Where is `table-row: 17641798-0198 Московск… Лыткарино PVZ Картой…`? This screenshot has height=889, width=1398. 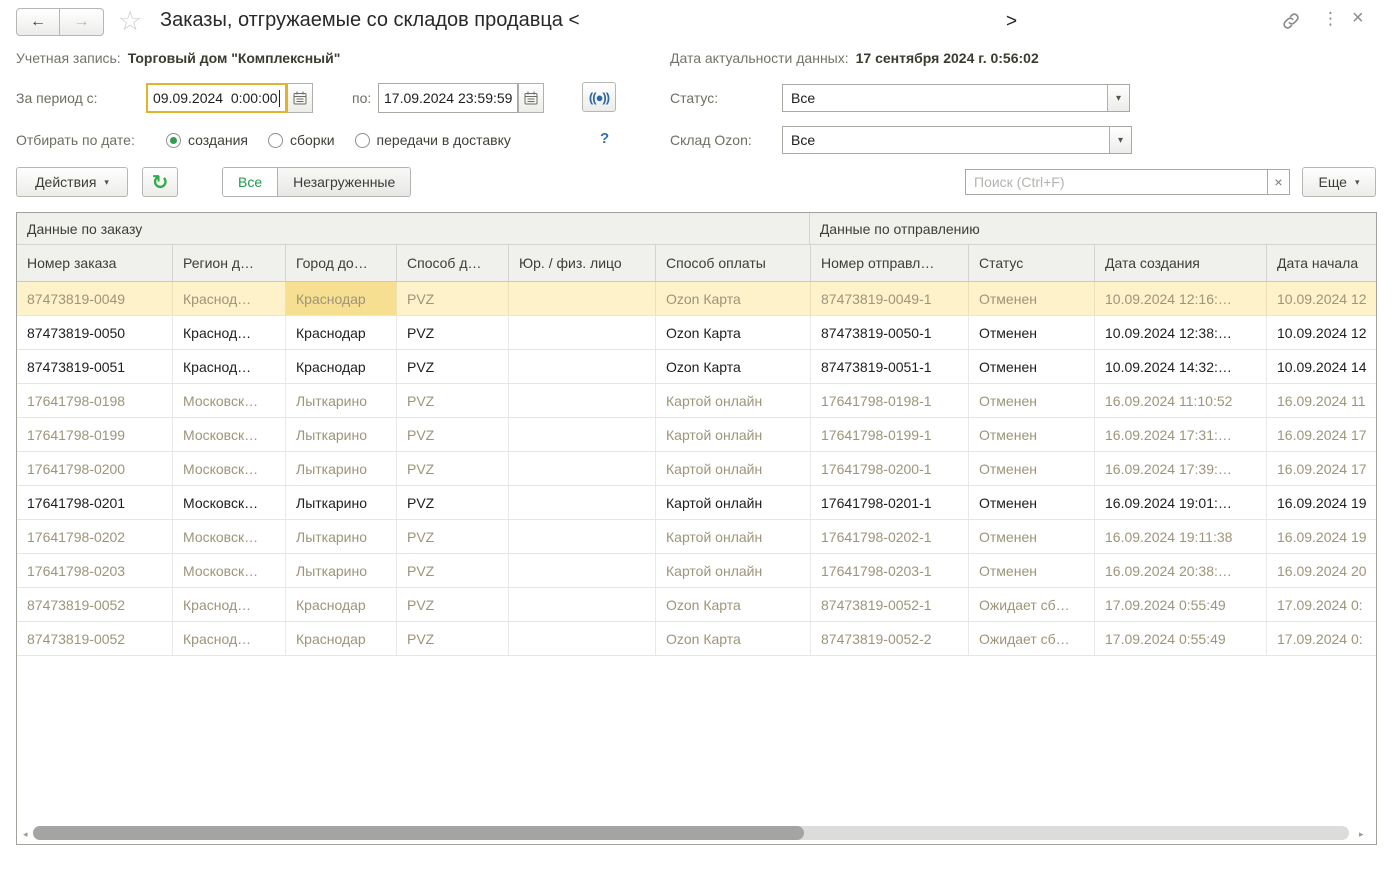
table-row: 17641798-0198 Московск… Лыткарино PVZ Картой… is located at coordinates (696, 401).